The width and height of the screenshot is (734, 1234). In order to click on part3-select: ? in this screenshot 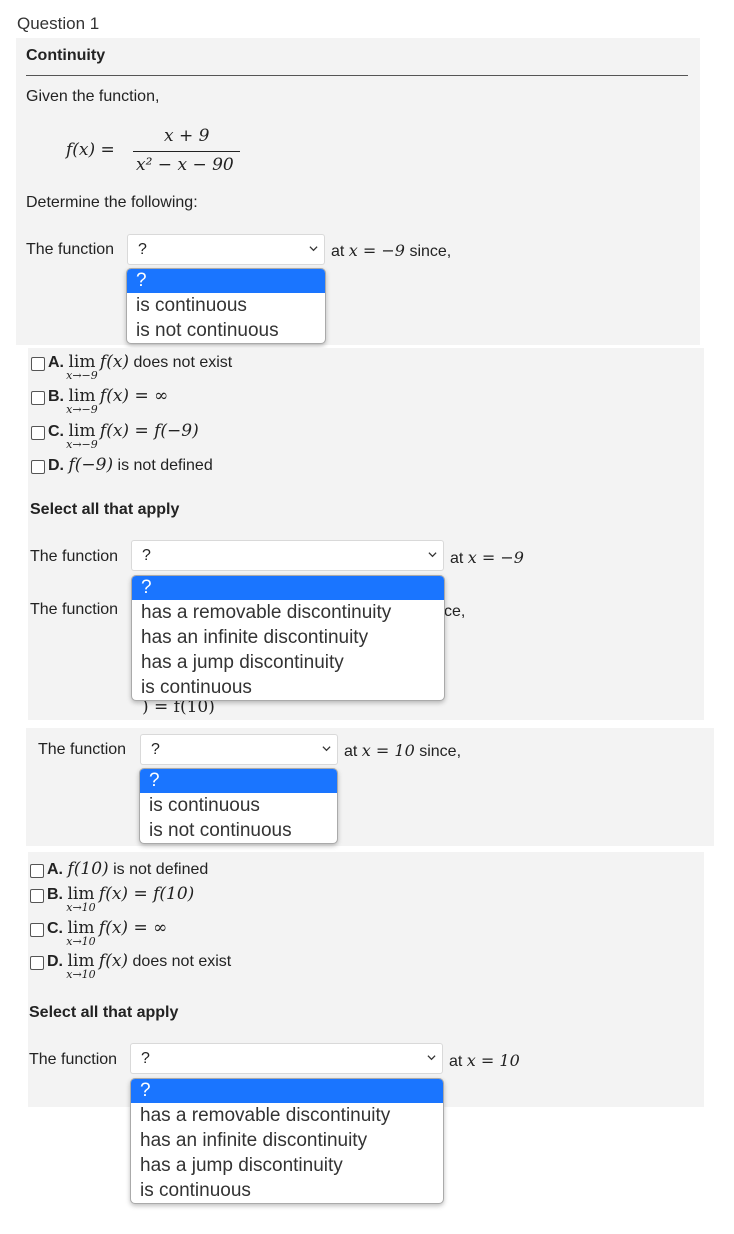, I will do `click(239, 749)`.